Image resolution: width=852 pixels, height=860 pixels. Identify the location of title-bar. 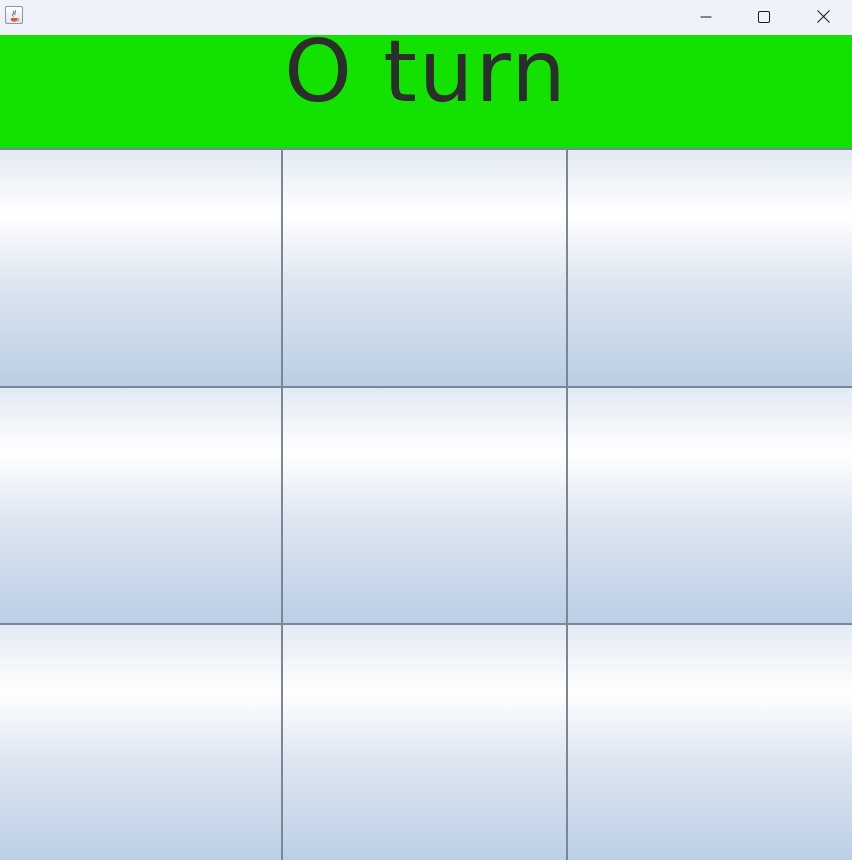
(426, 17).